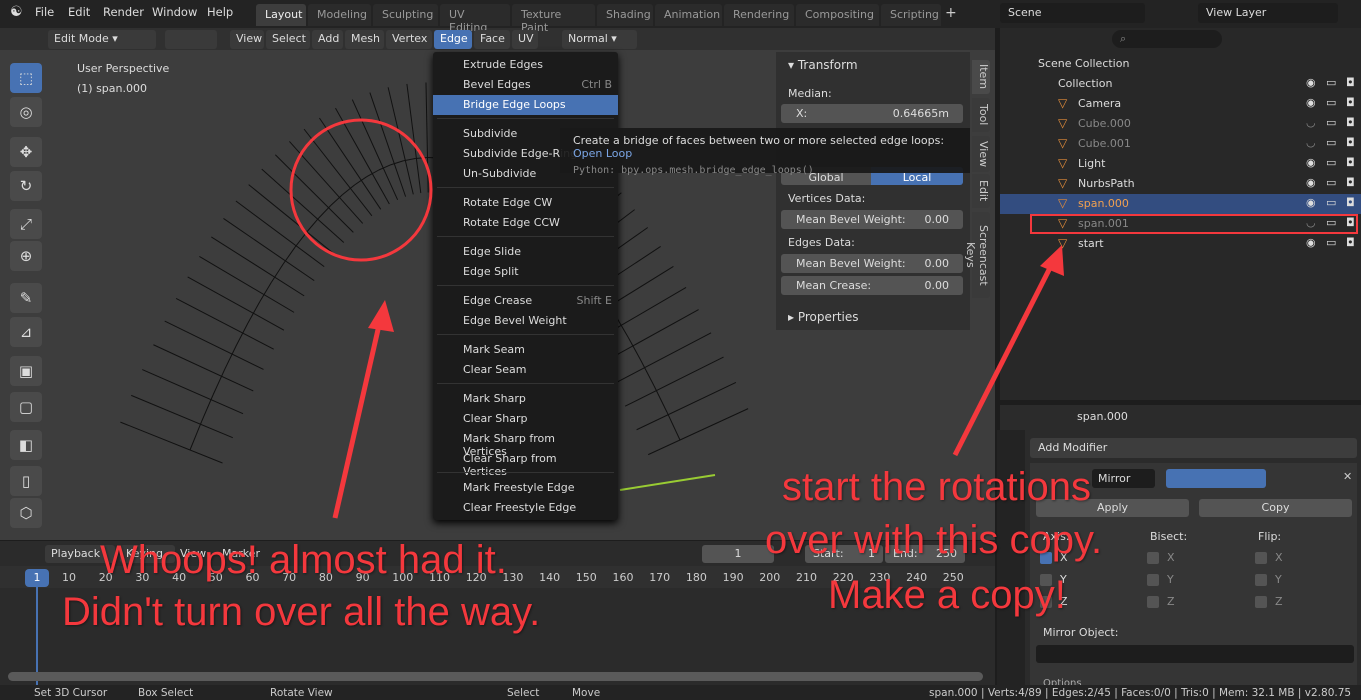 This screenshot has height=700, width=1361. Describe the element at coordinates (361, 190) in the screenshot. I see `annotation-circle` at that location.